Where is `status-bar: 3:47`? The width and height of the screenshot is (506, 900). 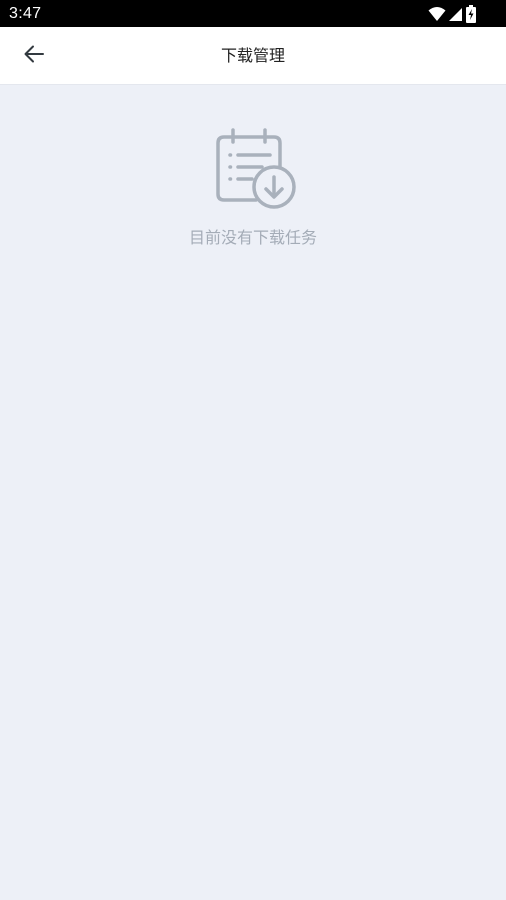
status-bar: 3:47 is located at coordinates (253, 13).